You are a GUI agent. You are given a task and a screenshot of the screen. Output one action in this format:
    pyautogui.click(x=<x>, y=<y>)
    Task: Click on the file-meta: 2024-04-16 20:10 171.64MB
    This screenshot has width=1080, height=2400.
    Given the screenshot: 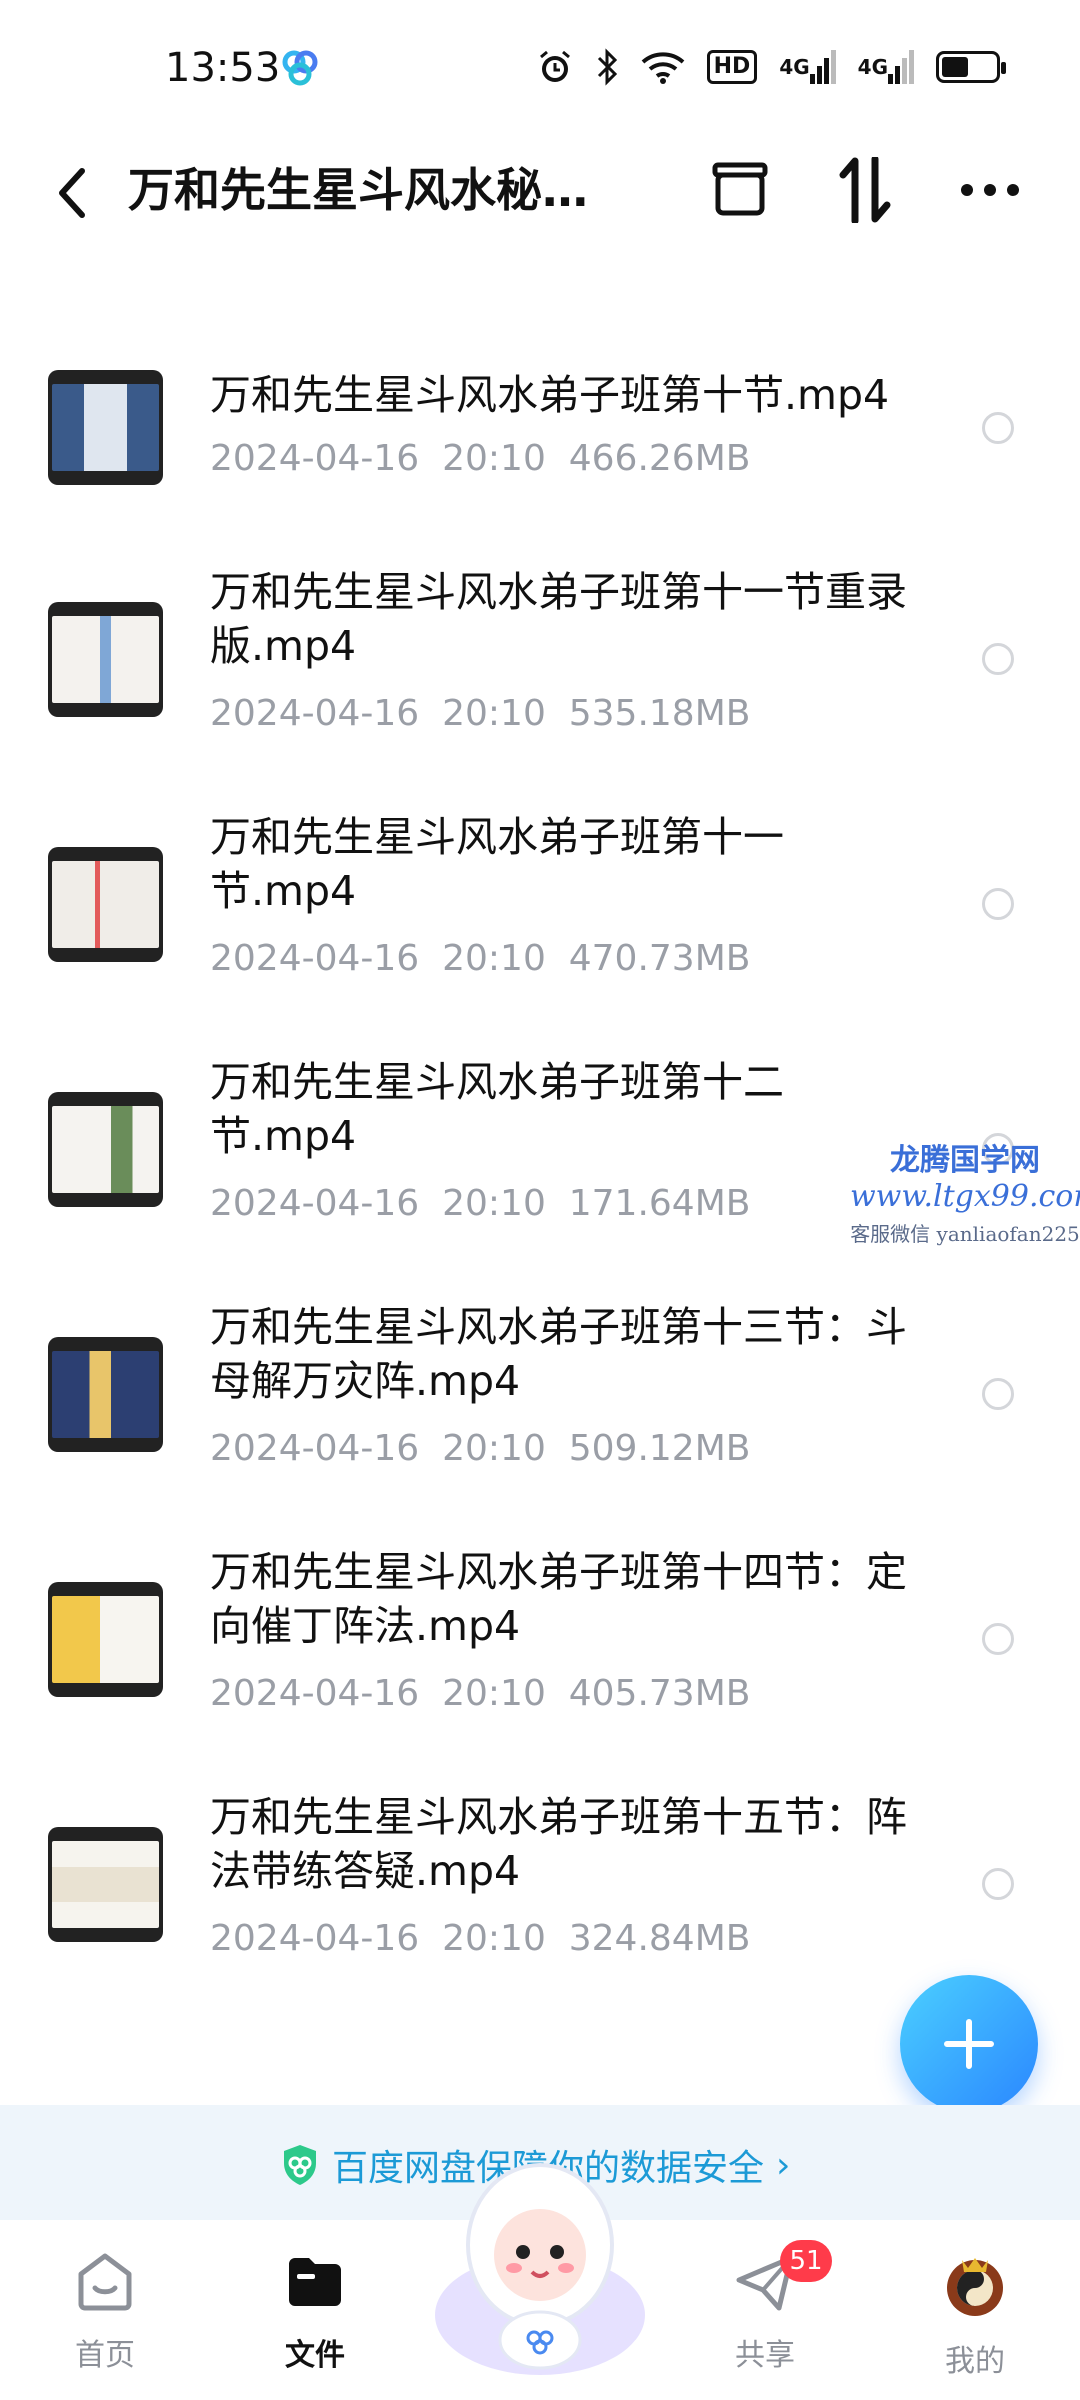 What is the action you would take?
    pyautogui.click(x=480, y=1203)
    